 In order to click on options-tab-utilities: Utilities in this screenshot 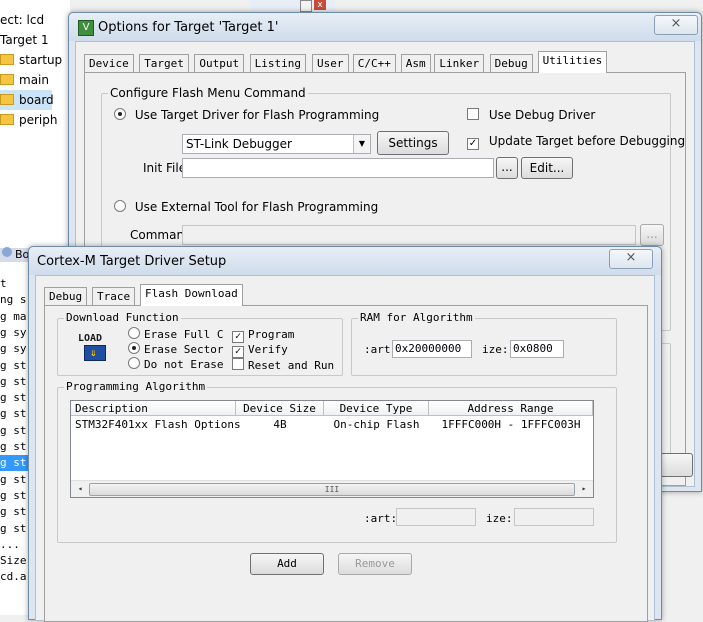, I will do `click(572, 62)`.